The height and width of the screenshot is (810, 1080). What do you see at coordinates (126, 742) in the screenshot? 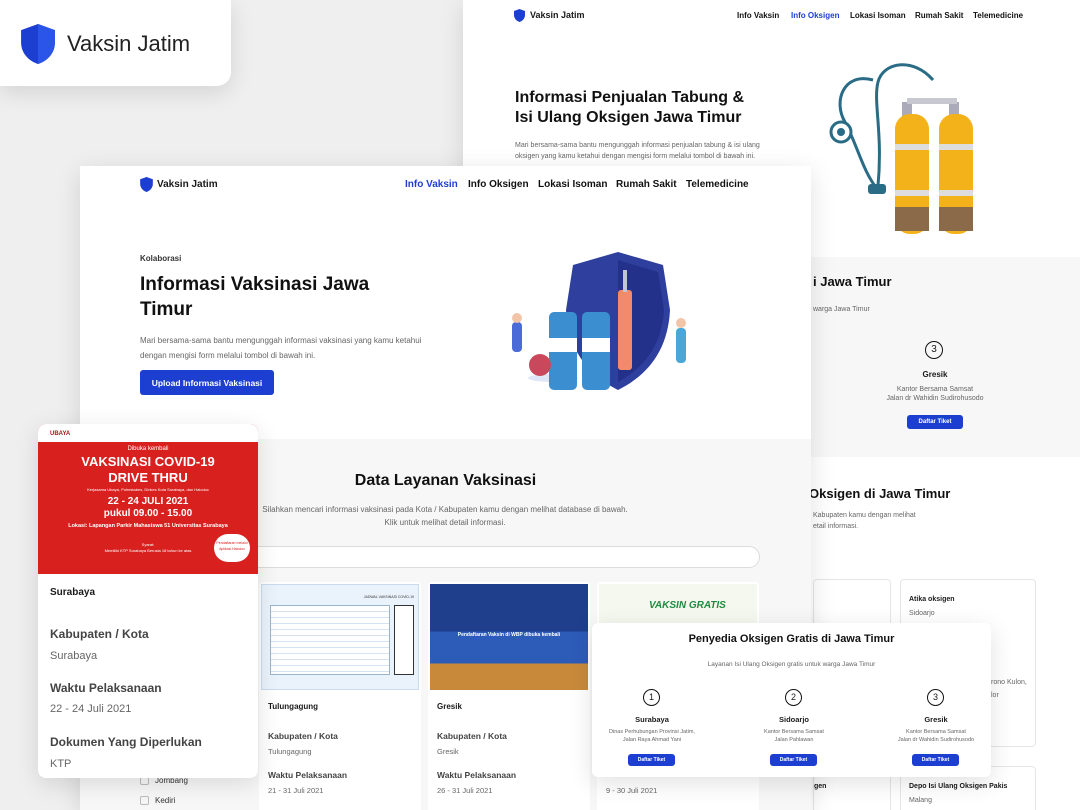
I see `detail-label-dokumen: Dokumen Yang Diperlukan` at bounding box center [126, 742].